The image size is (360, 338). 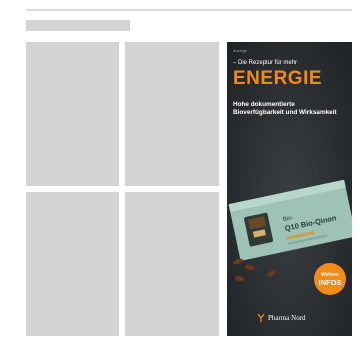 I want to click on cta-line2: INFOS, so click(x=330, y=282).